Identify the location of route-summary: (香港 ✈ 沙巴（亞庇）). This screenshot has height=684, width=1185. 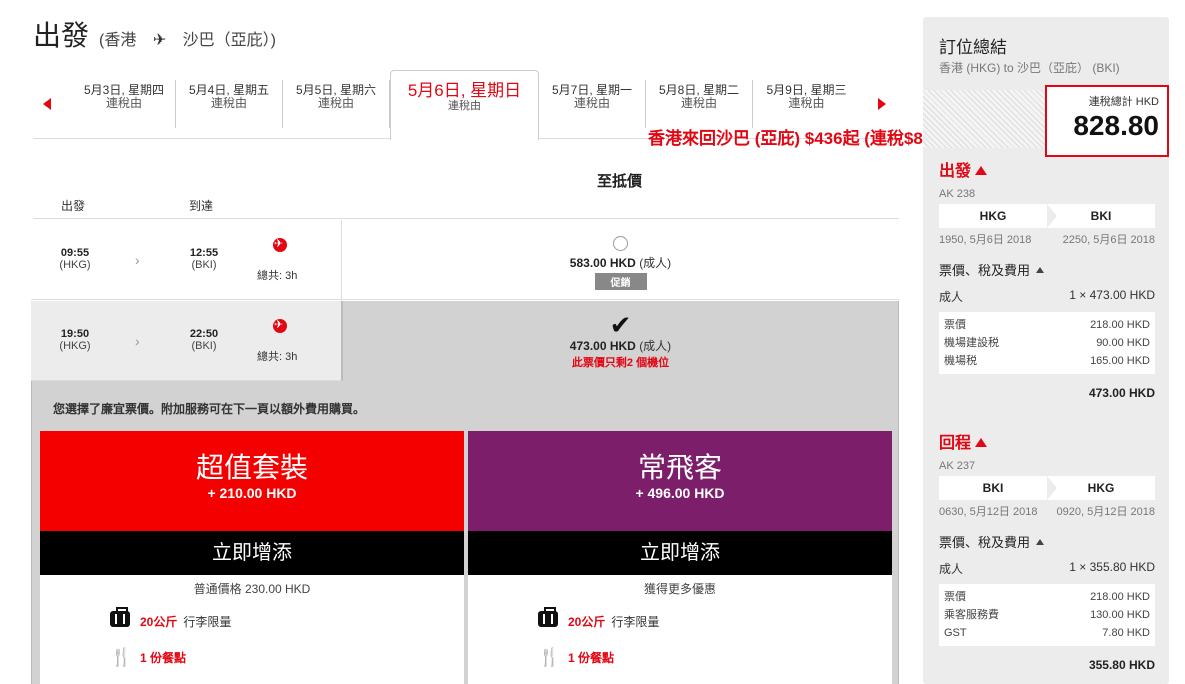
(187, 38).